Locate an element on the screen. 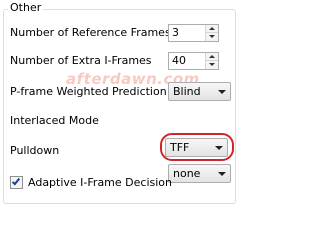  ref-frames-label: Number of Reference Frames is located at coordinates (90, 32).